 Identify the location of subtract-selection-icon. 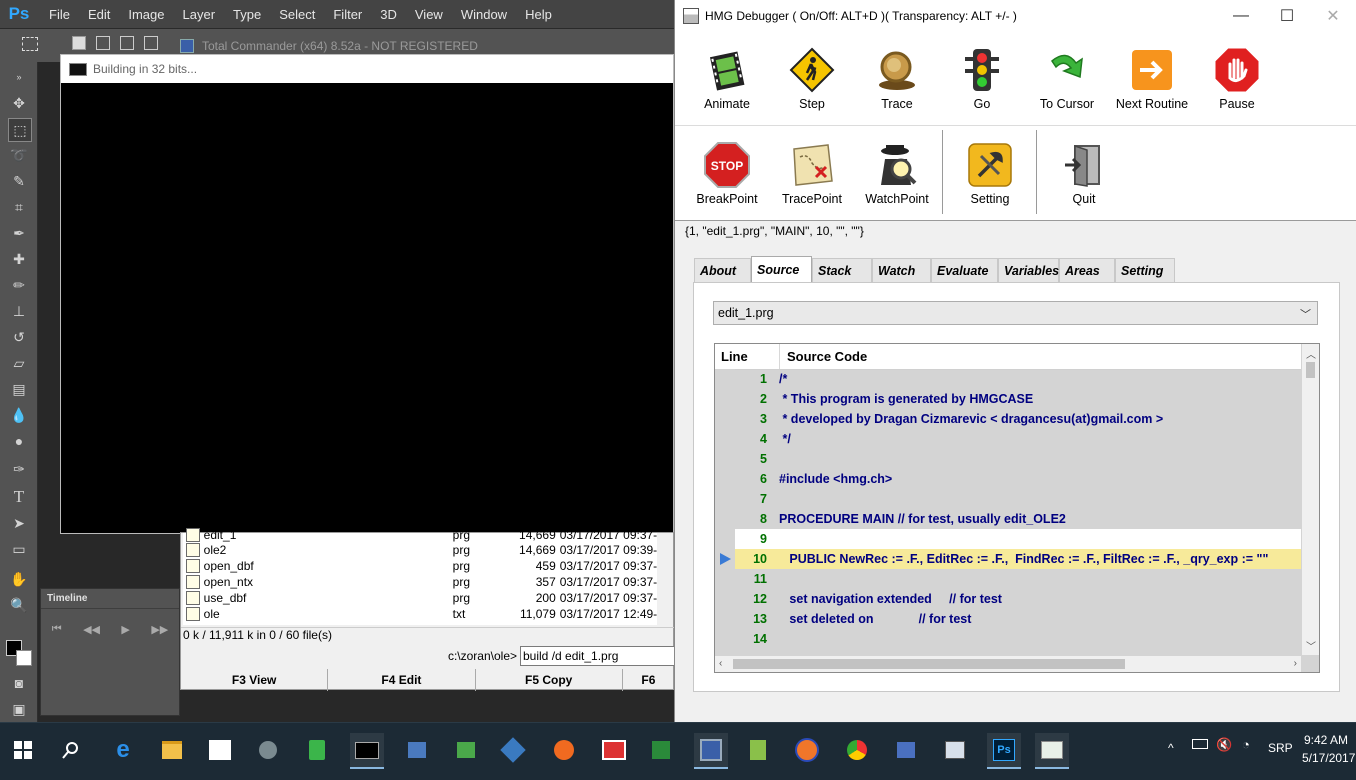
(127, 43).